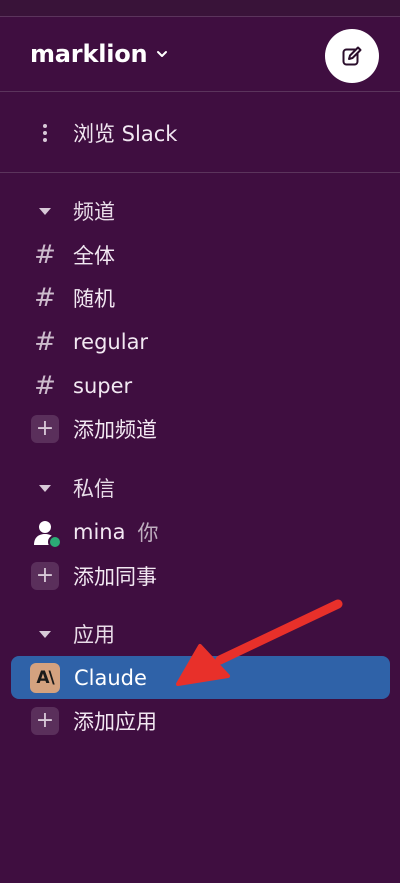 This screenshot has width=400, height=883. Describe the element at coordinates (45, 677) in the screenshot. I see `claude-app-icon: A\` at that location.